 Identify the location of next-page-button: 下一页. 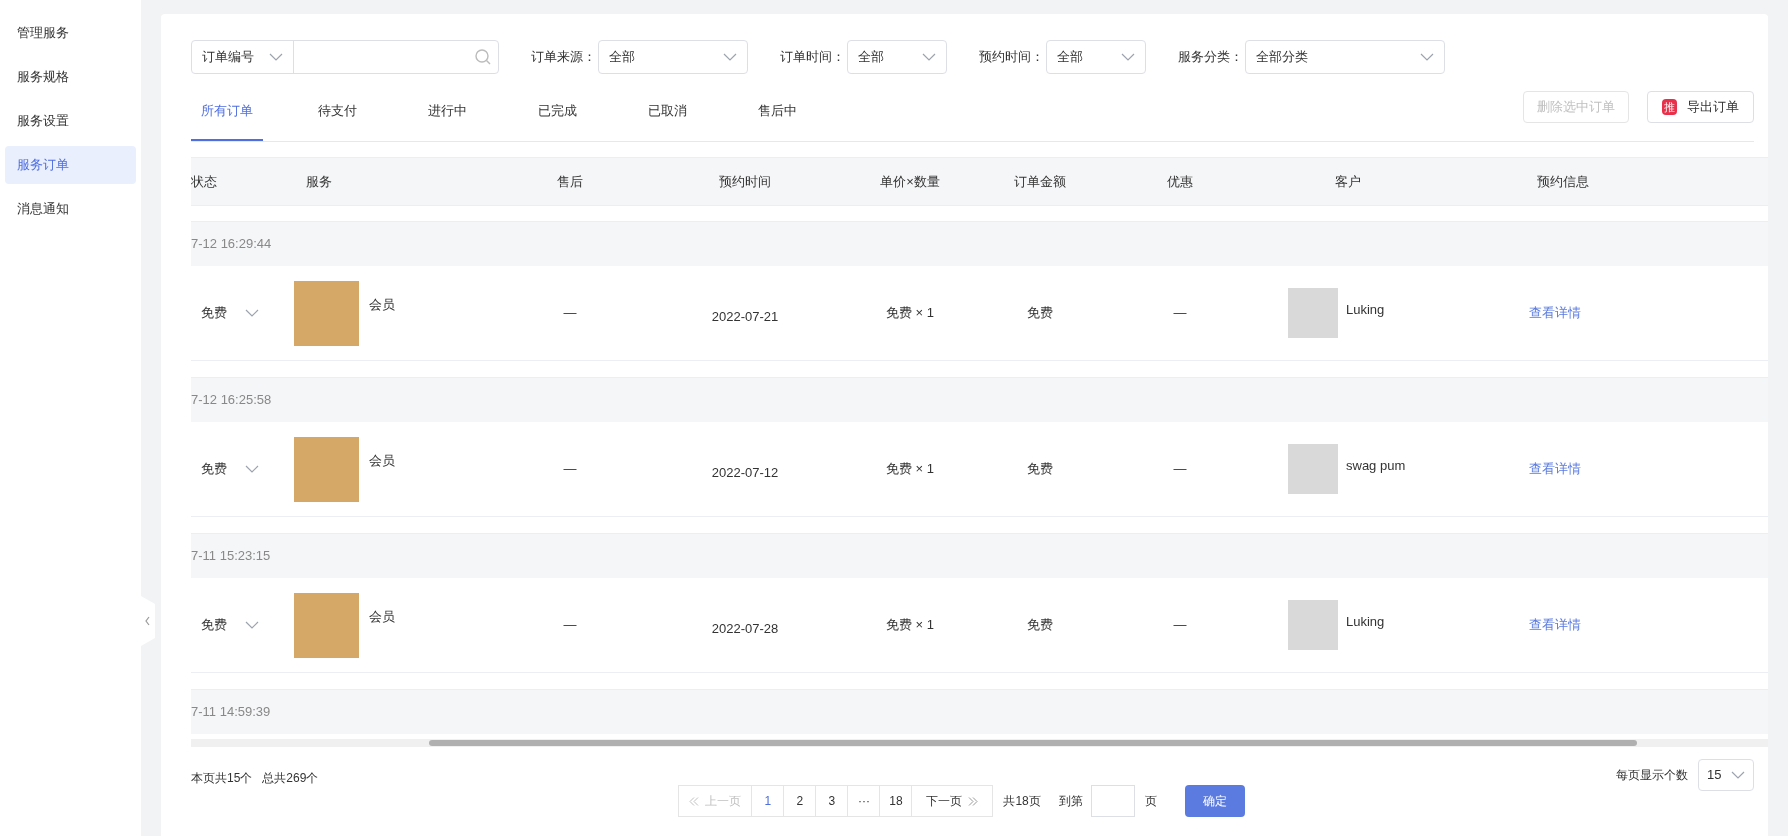
(953, 801).